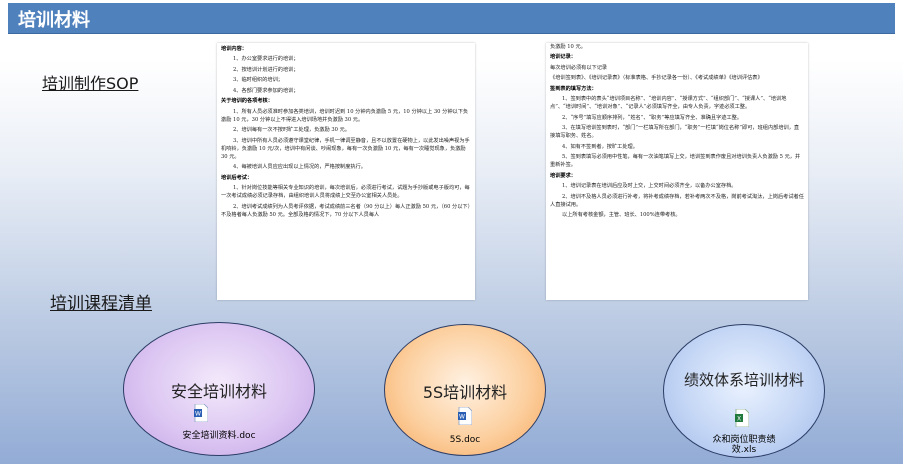 The height and width of the screenshot is (464, 903). Describe the element at coordinates (54, 20) in the screenshot. I see `page-title: 培训材料` at that location.